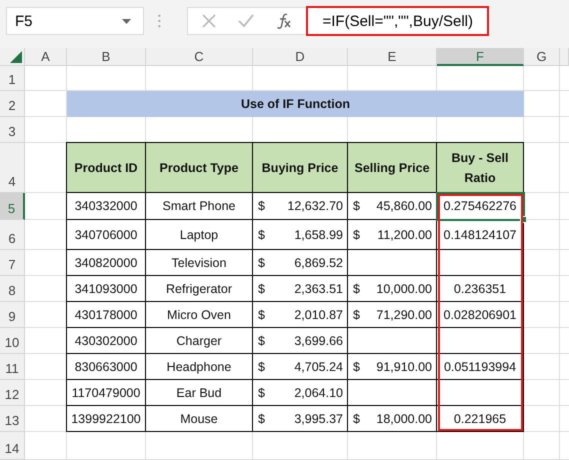 Image resolution: width=569 pixels, height=460 pixels. Describe the element at coordinates (199, 263) in the screenshot. I see `table-cell: Television` at that location.